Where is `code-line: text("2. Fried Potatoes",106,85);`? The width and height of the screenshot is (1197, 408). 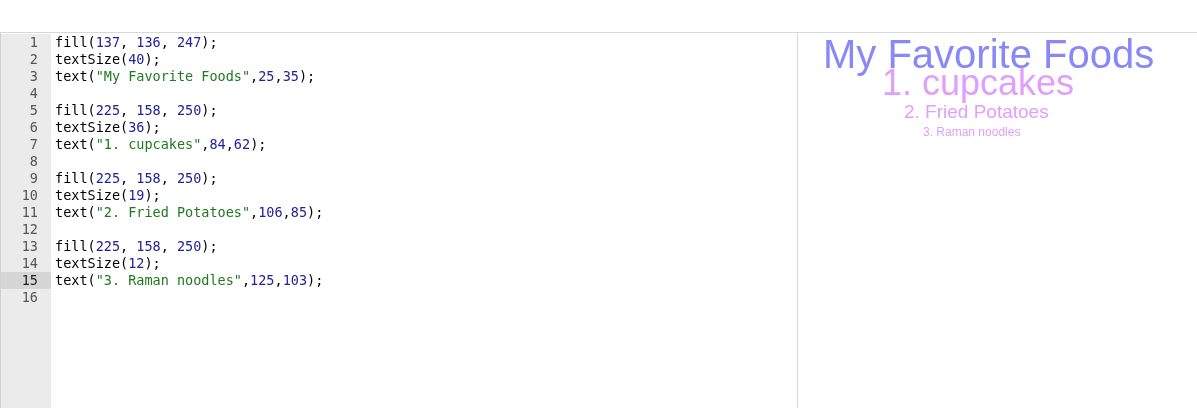 code-line: text("2. Fried Potatoes",106,85); is located at coordinates (189, 212).